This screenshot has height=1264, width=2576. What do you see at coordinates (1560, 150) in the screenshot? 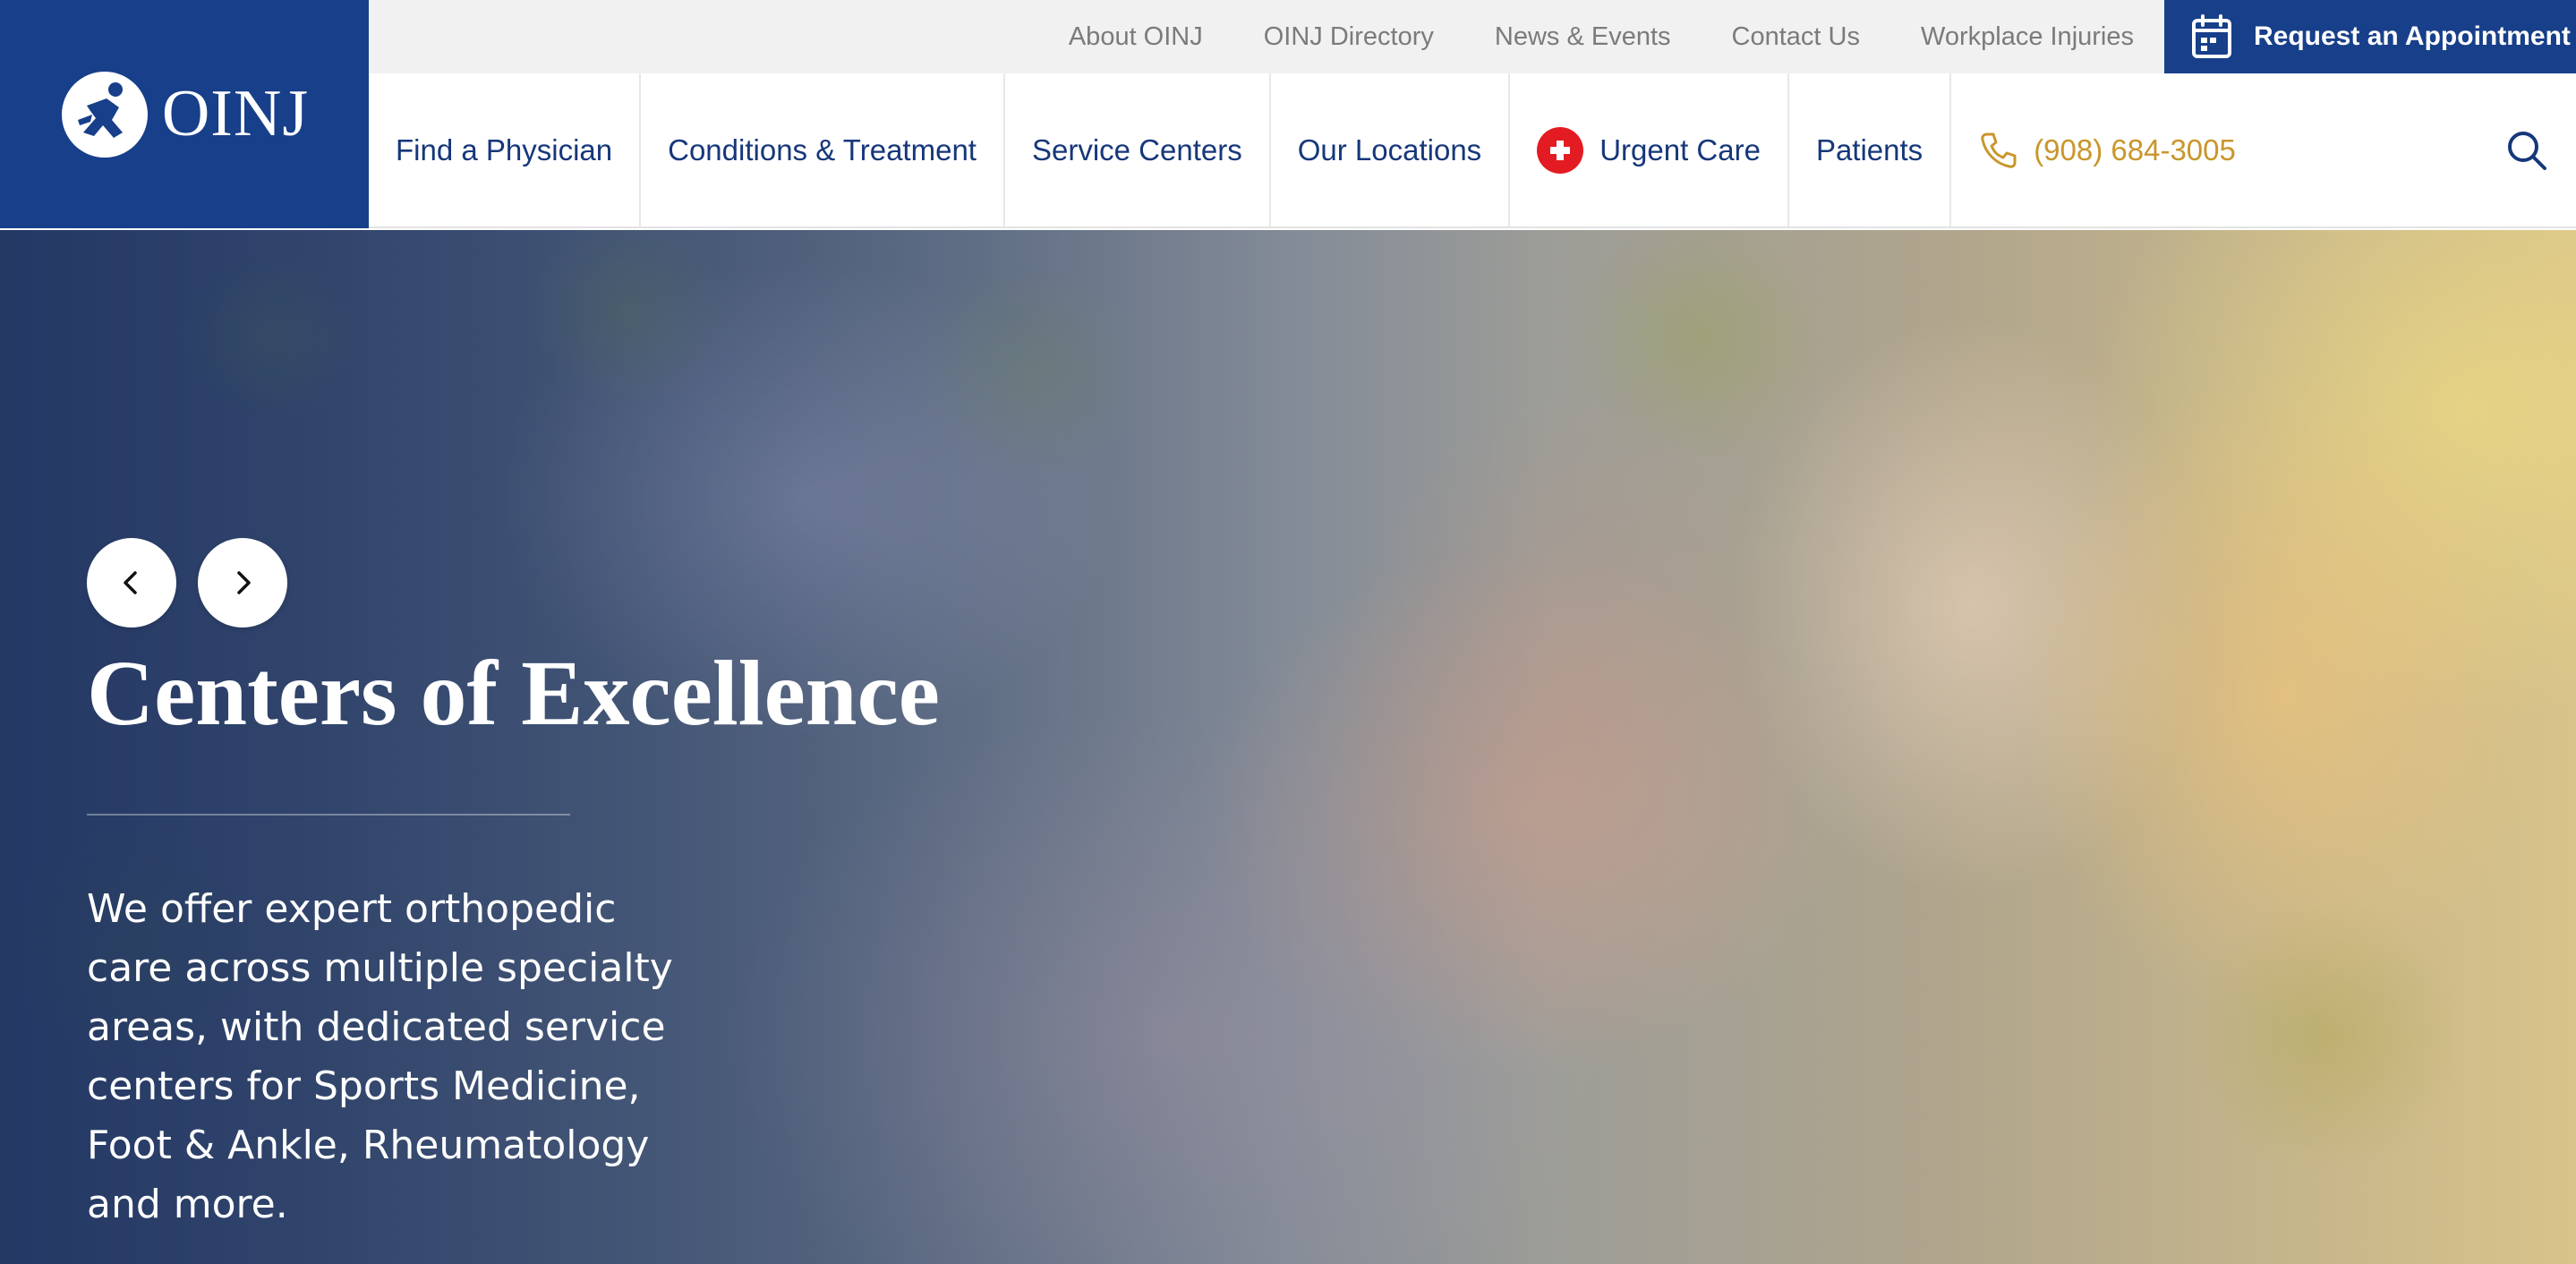
I see `red-cross-icon` at bounding box center [1560, 150].